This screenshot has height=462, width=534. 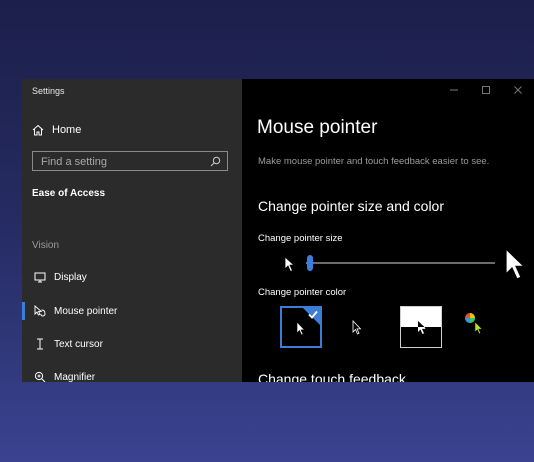 I want to click on minimize-icon, so click(x=454, y=90).